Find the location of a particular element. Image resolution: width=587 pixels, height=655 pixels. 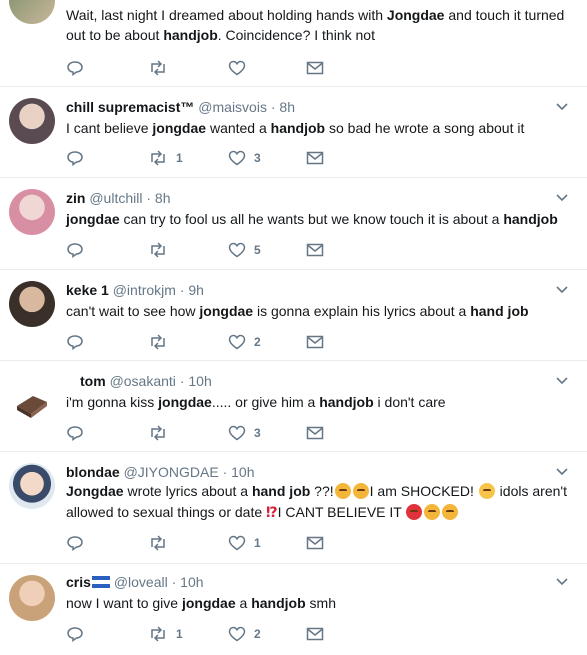

display-name: keke 1 is located at coordinates (87, 290).